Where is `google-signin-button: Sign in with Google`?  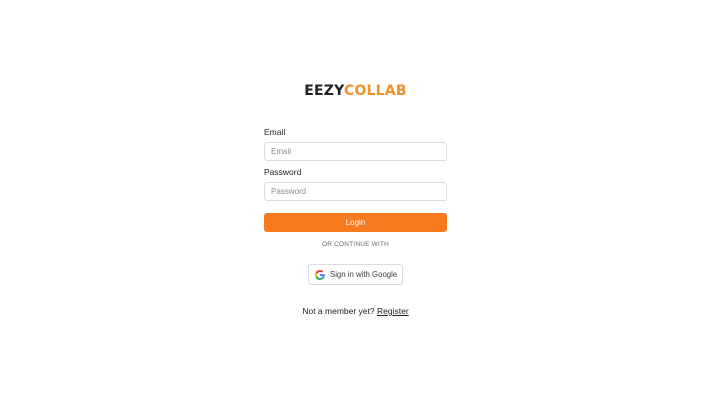
google-signin-button: Sign in with Google is located at coordinates (355, 274).